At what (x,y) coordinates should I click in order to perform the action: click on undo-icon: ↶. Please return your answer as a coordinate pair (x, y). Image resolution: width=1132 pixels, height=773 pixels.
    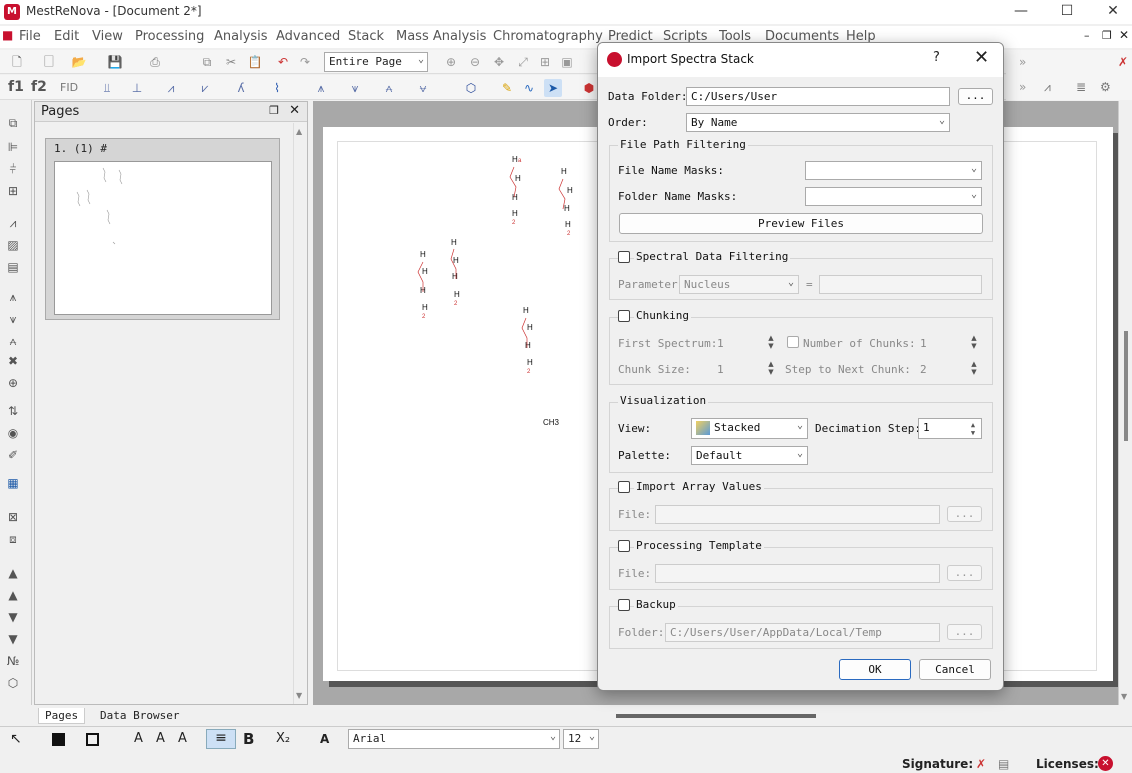
    Looking at the image, I should click on (283, 62).